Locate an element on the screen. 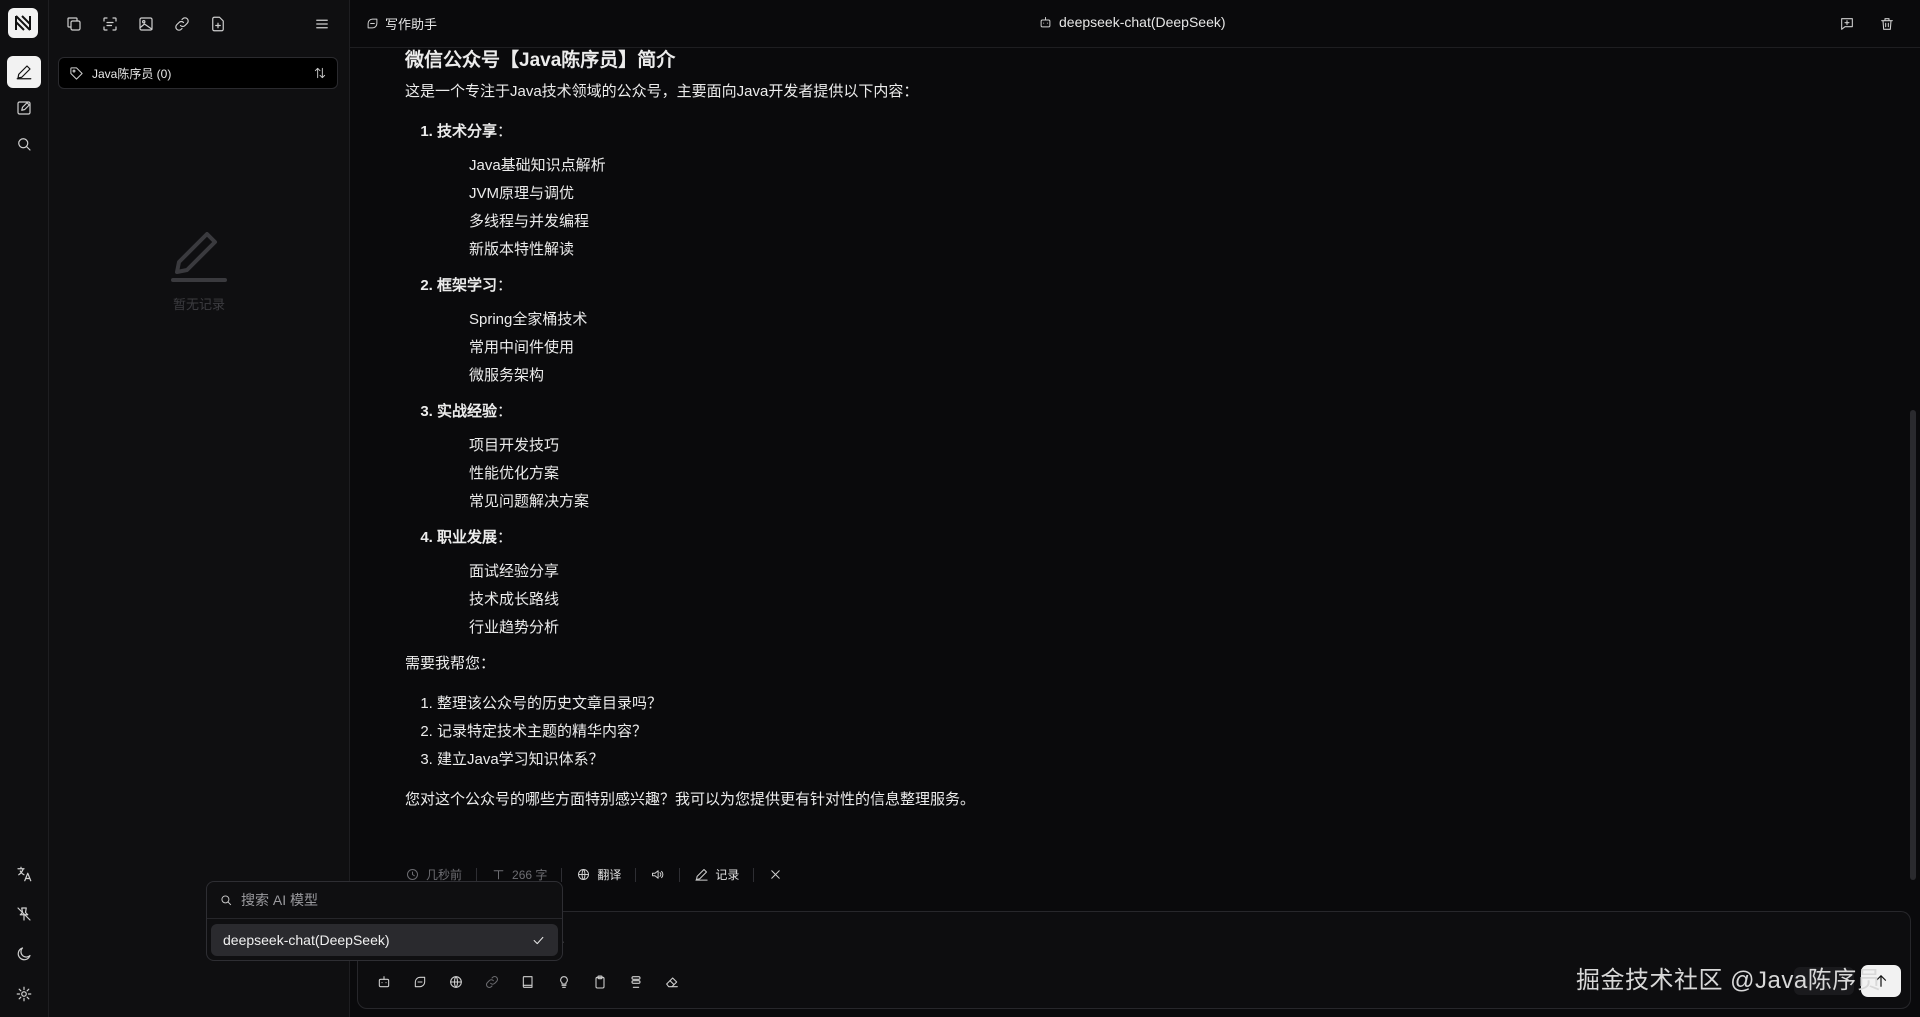 The image size is (1920, 1017). model-select-icon is located at coordinates (384, 982).